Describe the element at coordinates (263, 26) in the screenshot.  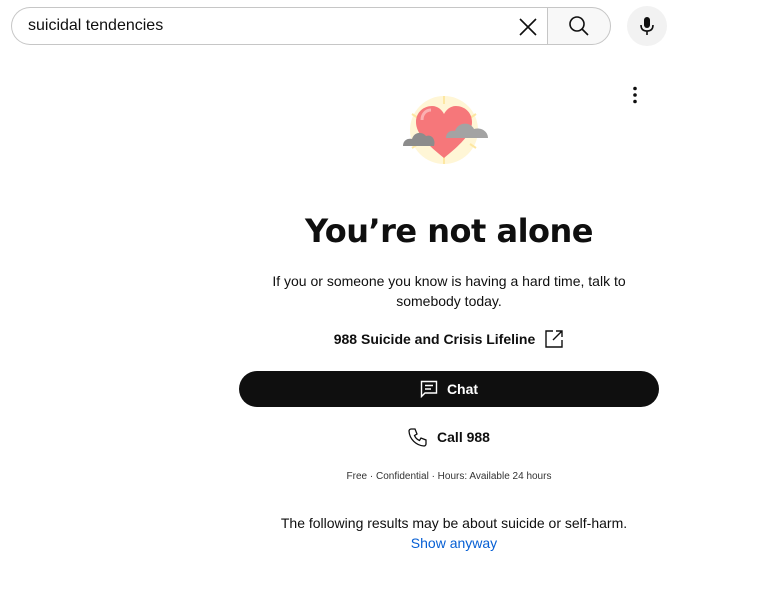
I see `search-input` at that location.